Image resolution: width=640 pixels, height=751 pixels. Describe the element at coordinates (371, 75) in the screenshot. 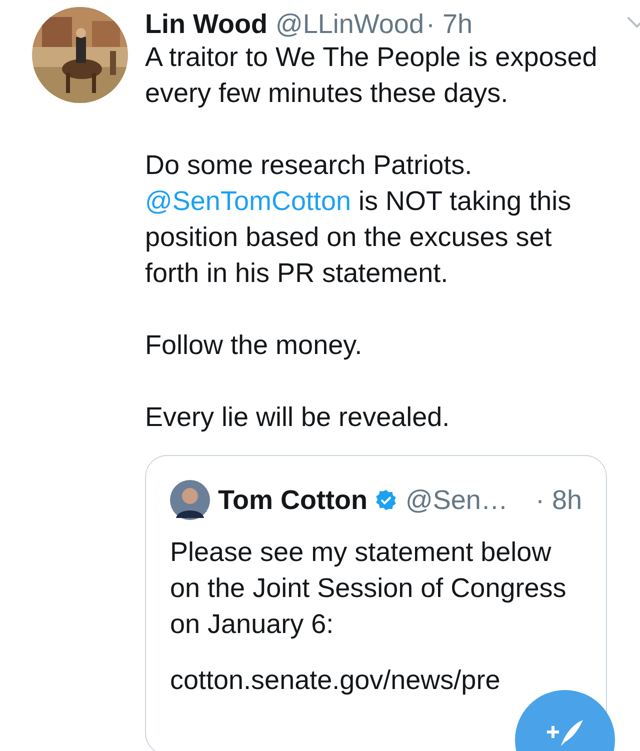

I see `tweet-text: A traitor to We The People is exposed every few minutes these days.` at that location.